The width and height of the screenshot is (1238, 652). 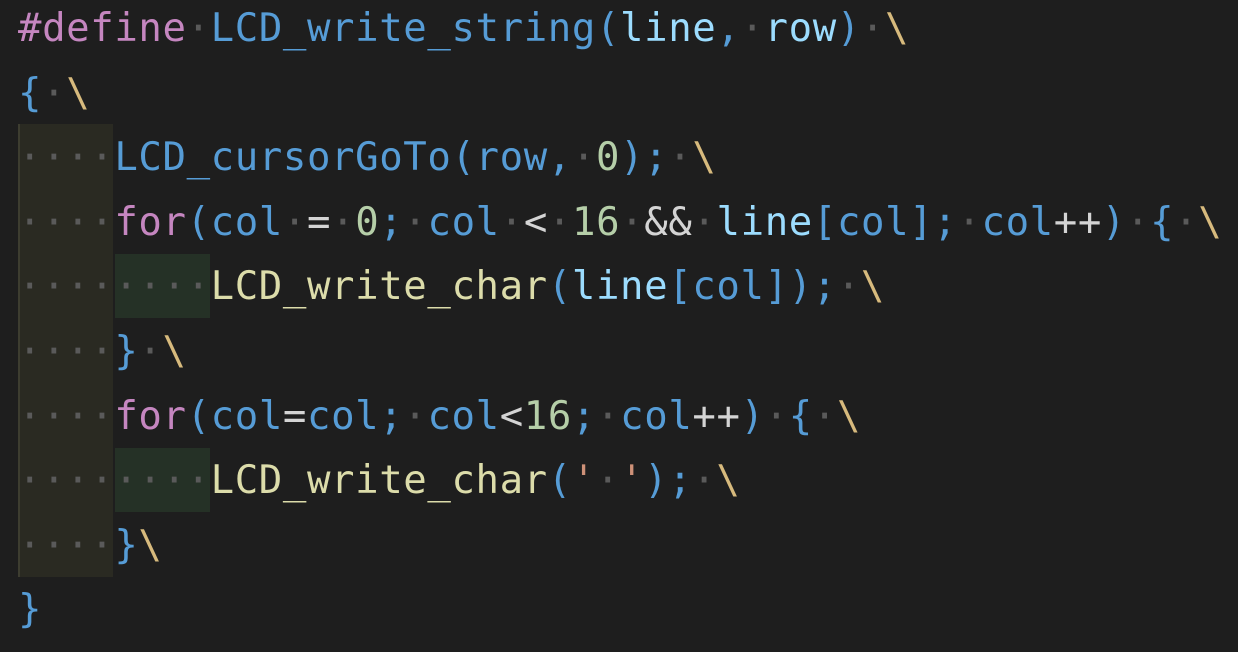 I want to click on code-line: ········LCD_write_char(line[col]);·\, so click(x=451, y=287).